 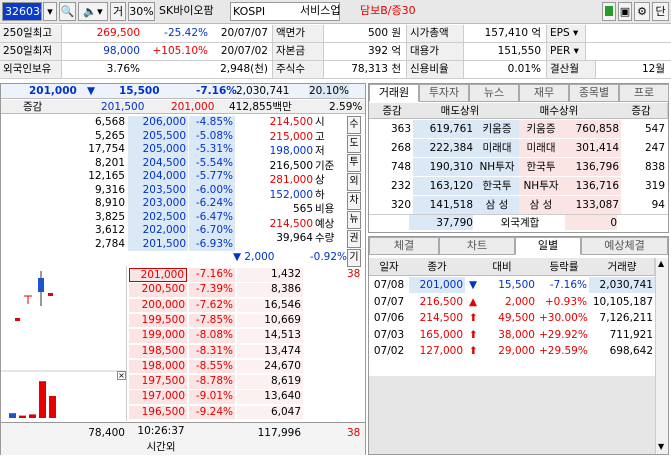 What do you see at coordinates (158, 290) in the screenshot?
I see `bid-price: 200,500` at bounding box center [158, 290].